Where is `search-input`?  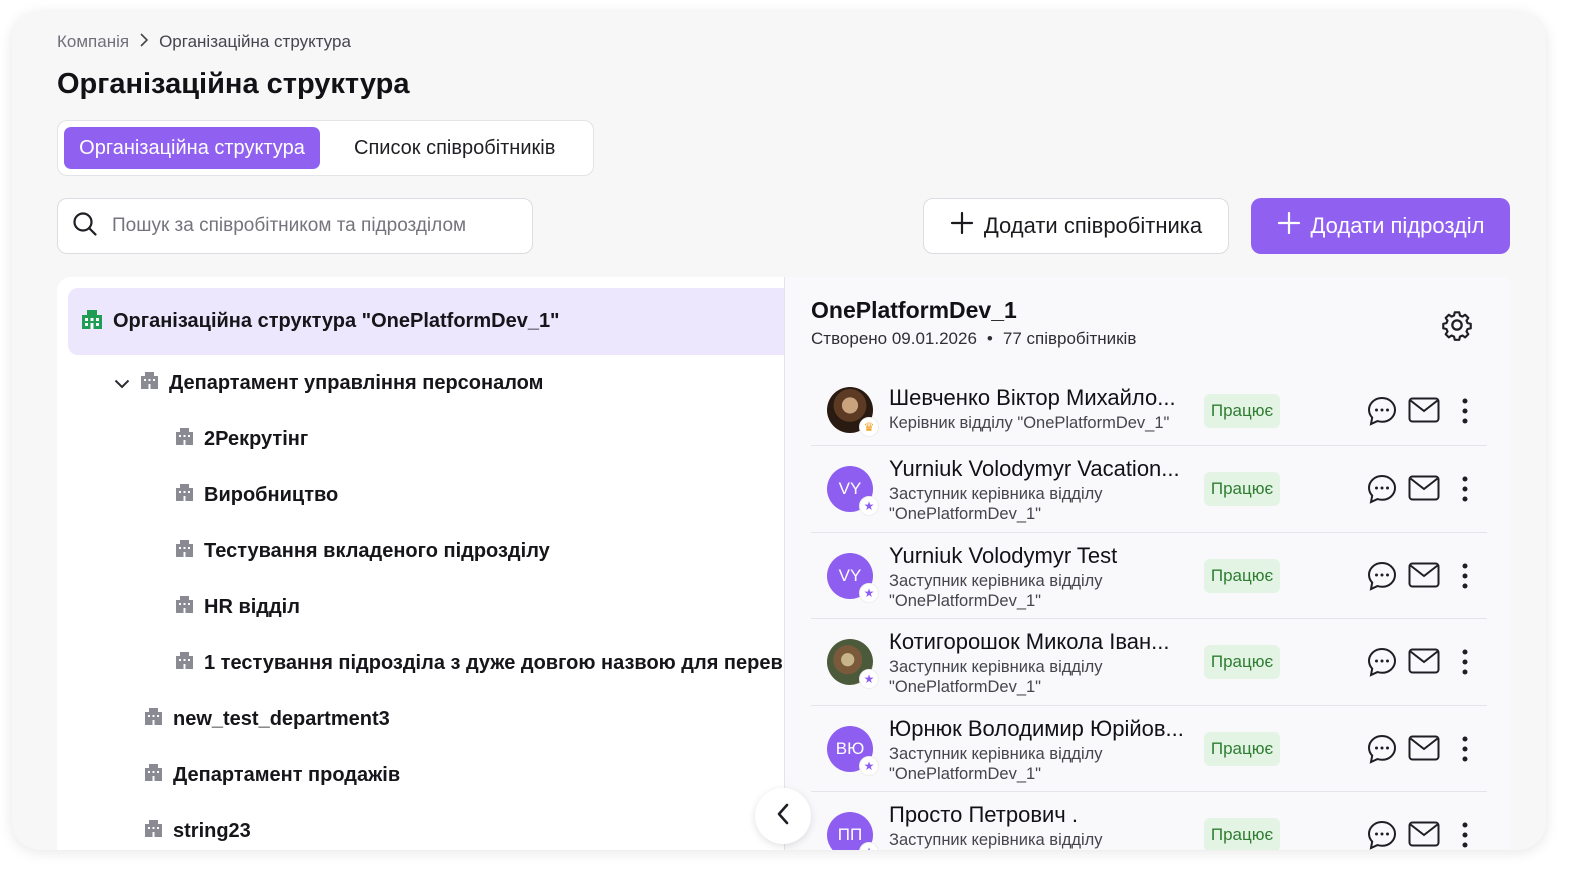
search-input is located at coordinates (307, 226).